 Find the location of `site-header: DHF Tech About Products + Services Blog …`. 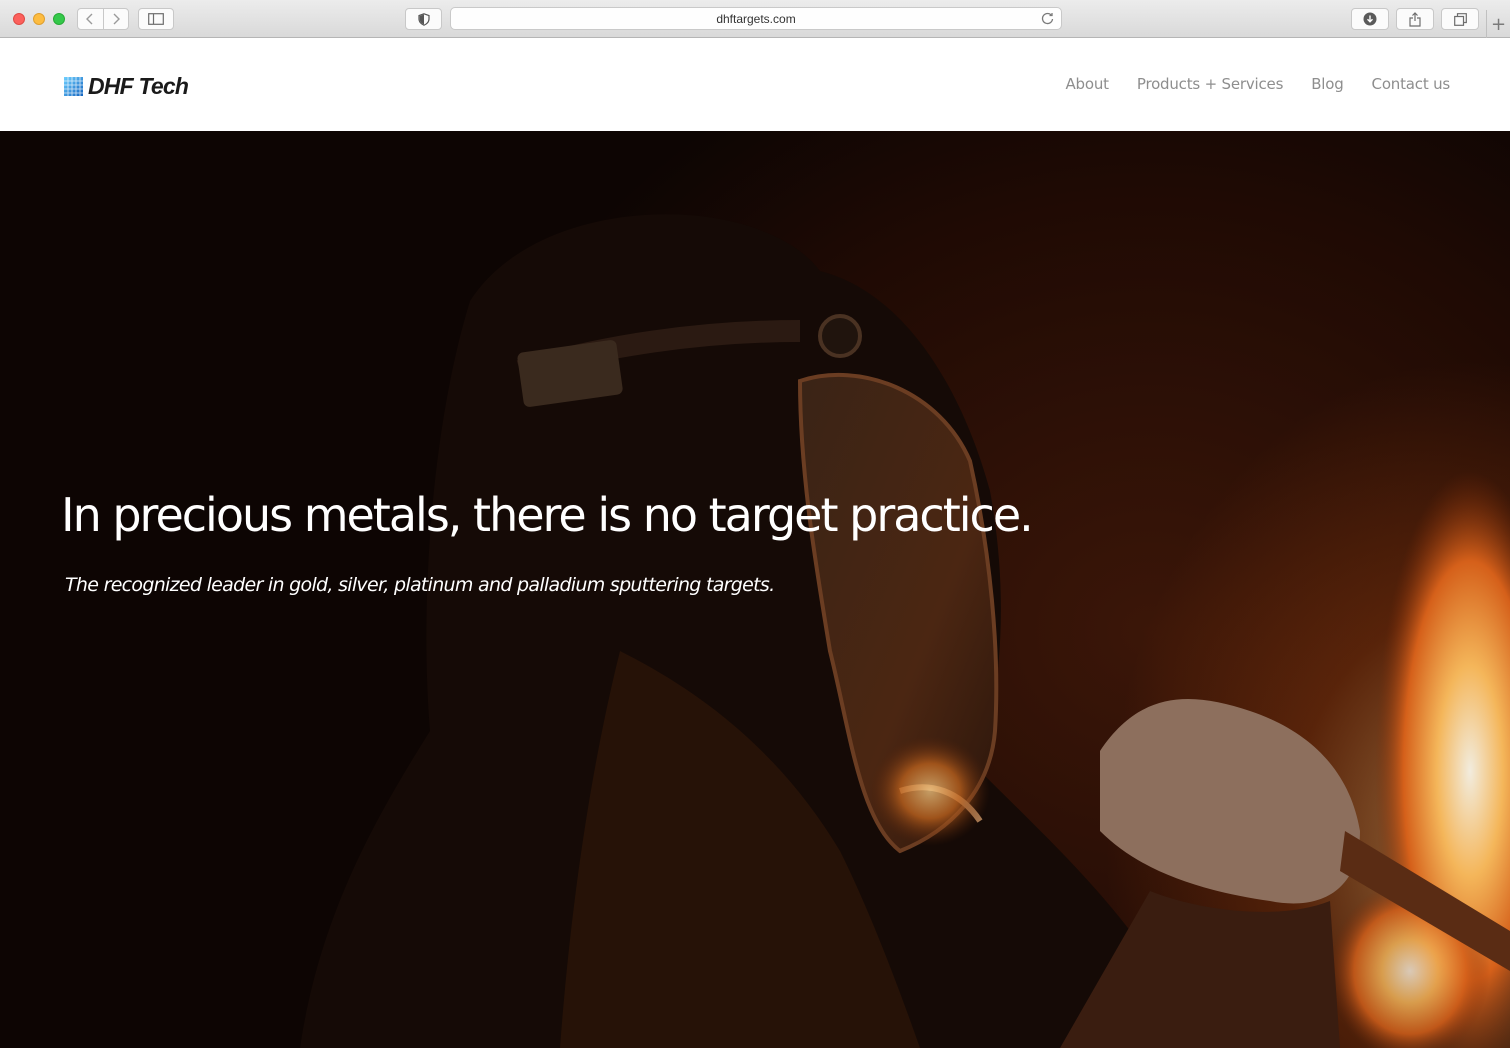

site-header: DHF Tech About Products + Services Blog … is located at coordinates (755, 85).